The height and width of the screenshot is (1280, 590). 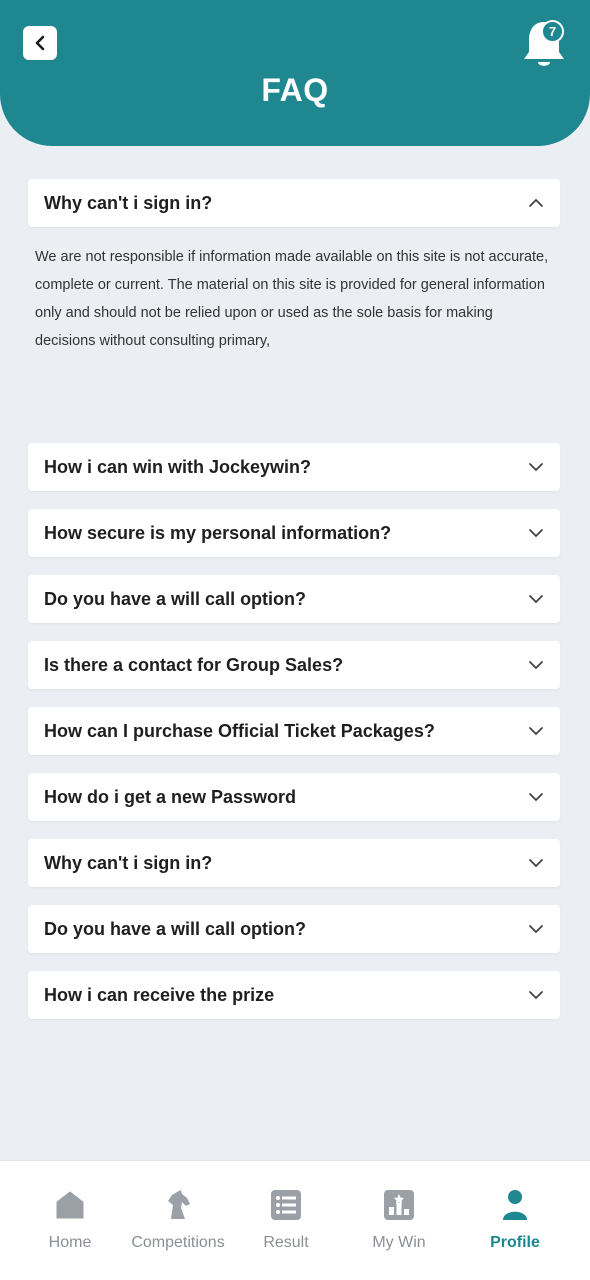 What do you see at coordinates (295, 90) in the screenshot?
I see `page-title: FAQ` at bounding box center [295, 90].